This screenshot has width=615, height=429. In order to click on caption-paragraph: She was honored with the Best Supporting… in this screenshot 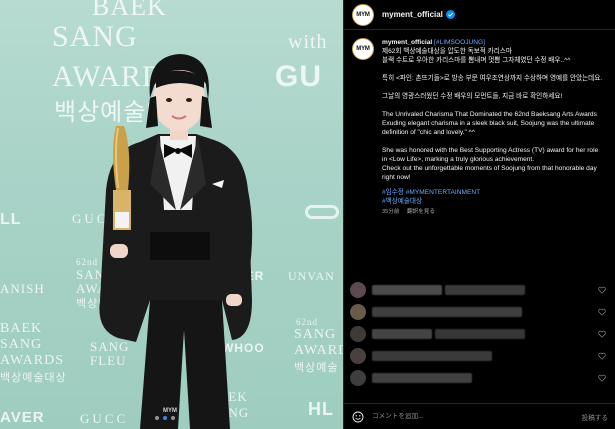, I will do `click(490, 164)`.